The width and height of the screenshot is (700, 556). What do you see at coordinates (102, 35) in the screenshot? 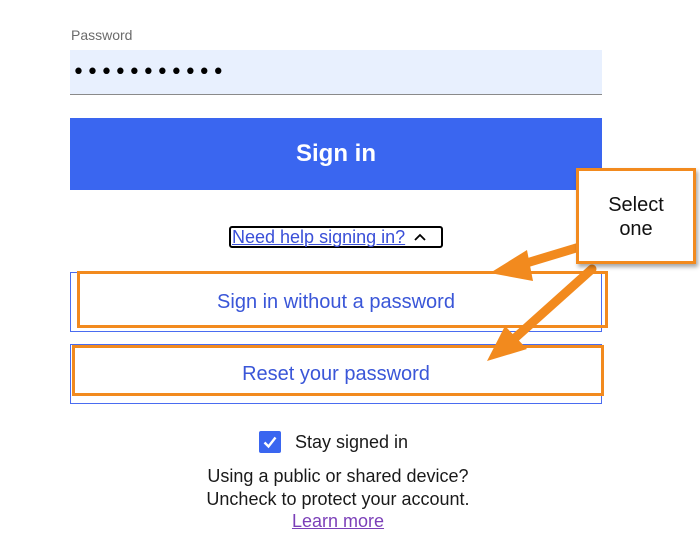
I see `password-label: Password` at bounding box center [102, 35].